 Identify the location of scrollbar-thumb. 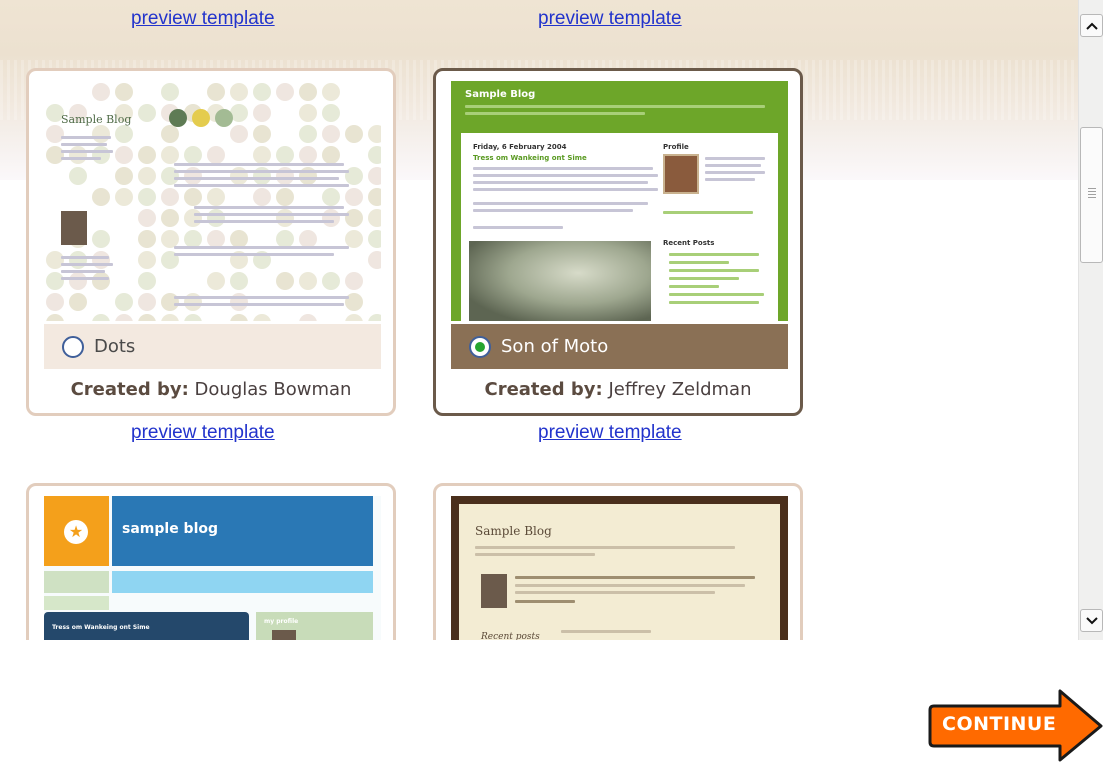
(1091, 195).